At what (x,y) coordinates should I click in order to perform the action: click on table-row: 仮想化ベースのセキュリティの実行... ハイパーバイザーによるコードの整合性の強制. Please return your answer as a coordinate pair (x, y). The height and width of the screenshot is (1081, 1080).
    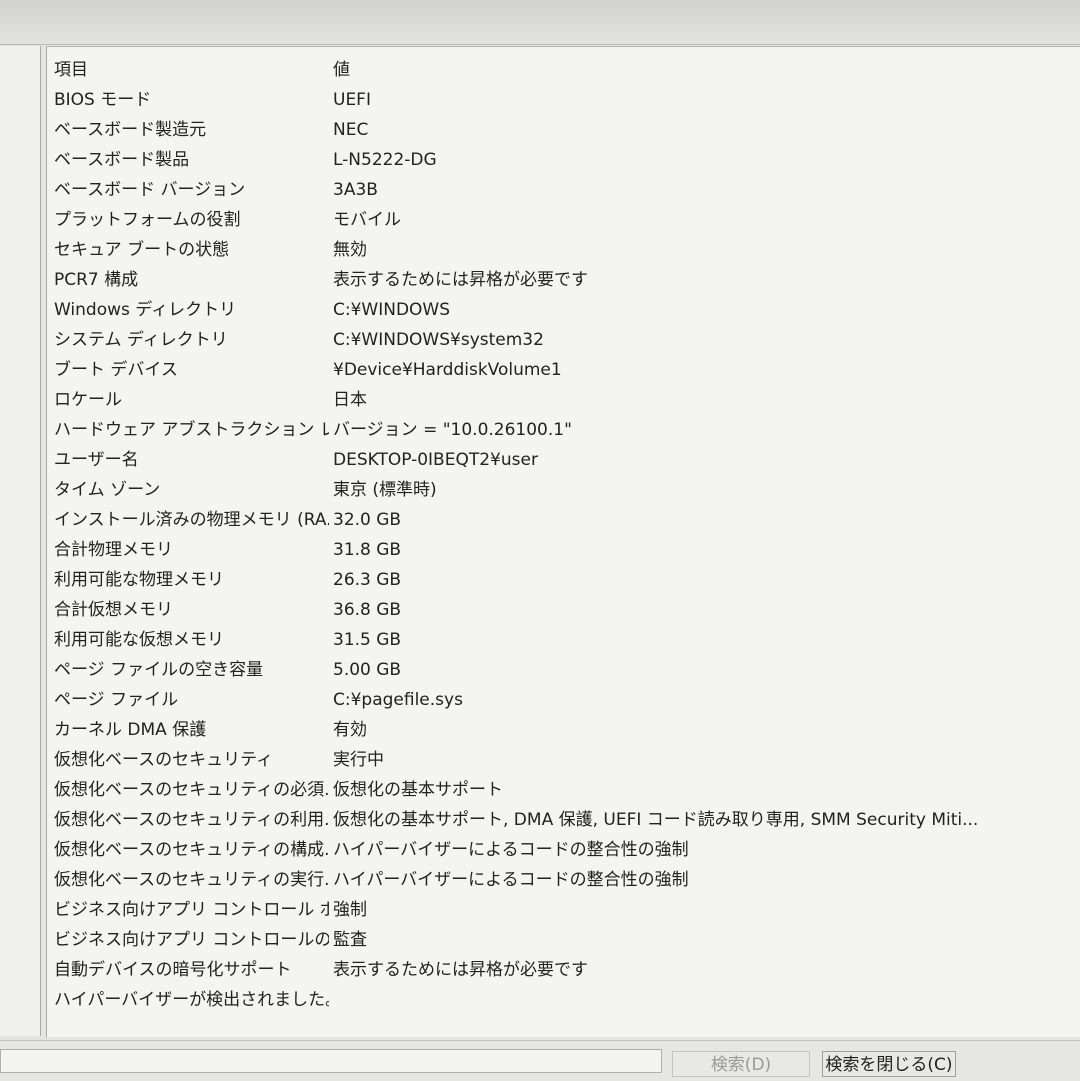
    Looking at the image, I should click on (563, 880).